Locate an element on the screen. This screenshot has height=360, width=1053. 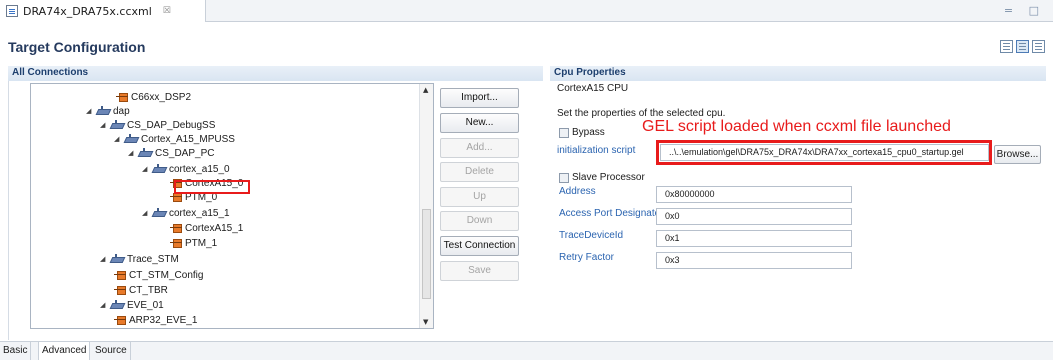
retry-factor-label: Retry Factor is located at coordinates (587, 257).